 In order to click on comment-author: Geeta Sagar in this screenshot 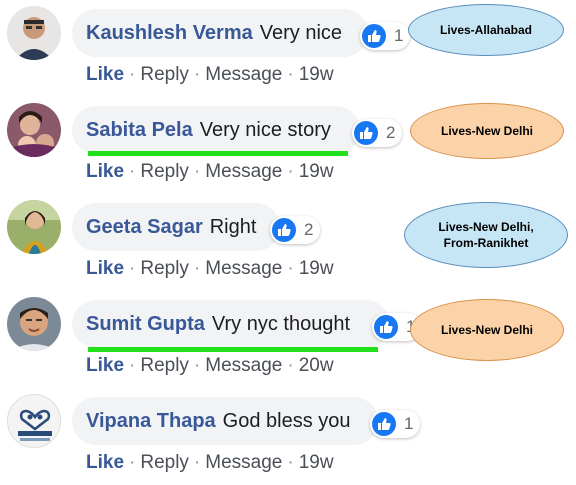, I will do `click(144, 227)`.